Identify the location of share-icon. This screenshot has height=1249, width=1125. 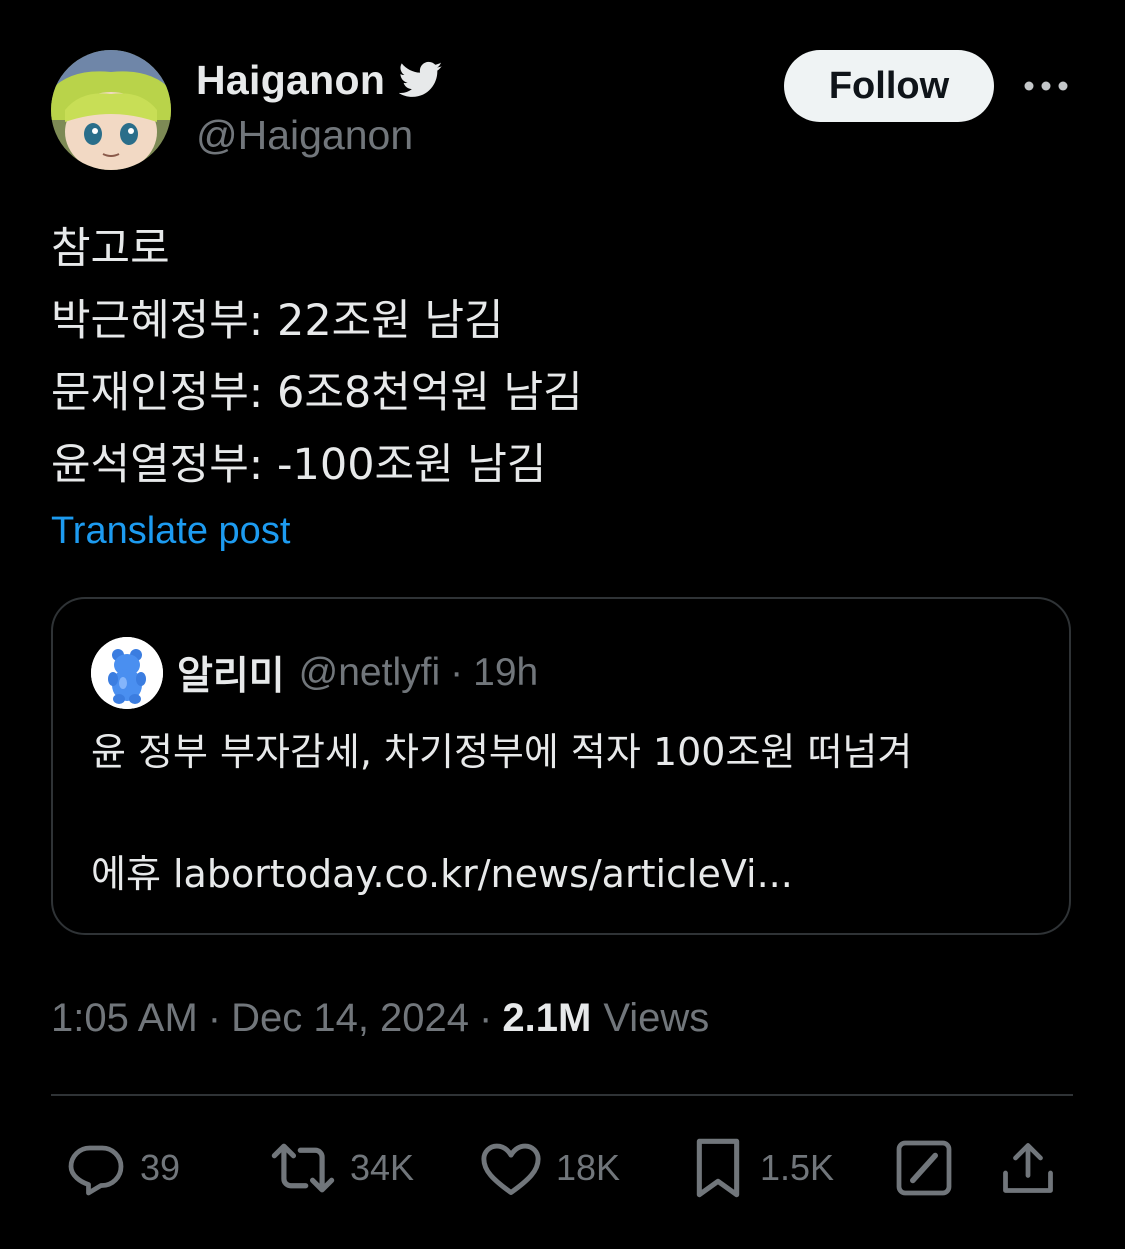
(1028, 1168).